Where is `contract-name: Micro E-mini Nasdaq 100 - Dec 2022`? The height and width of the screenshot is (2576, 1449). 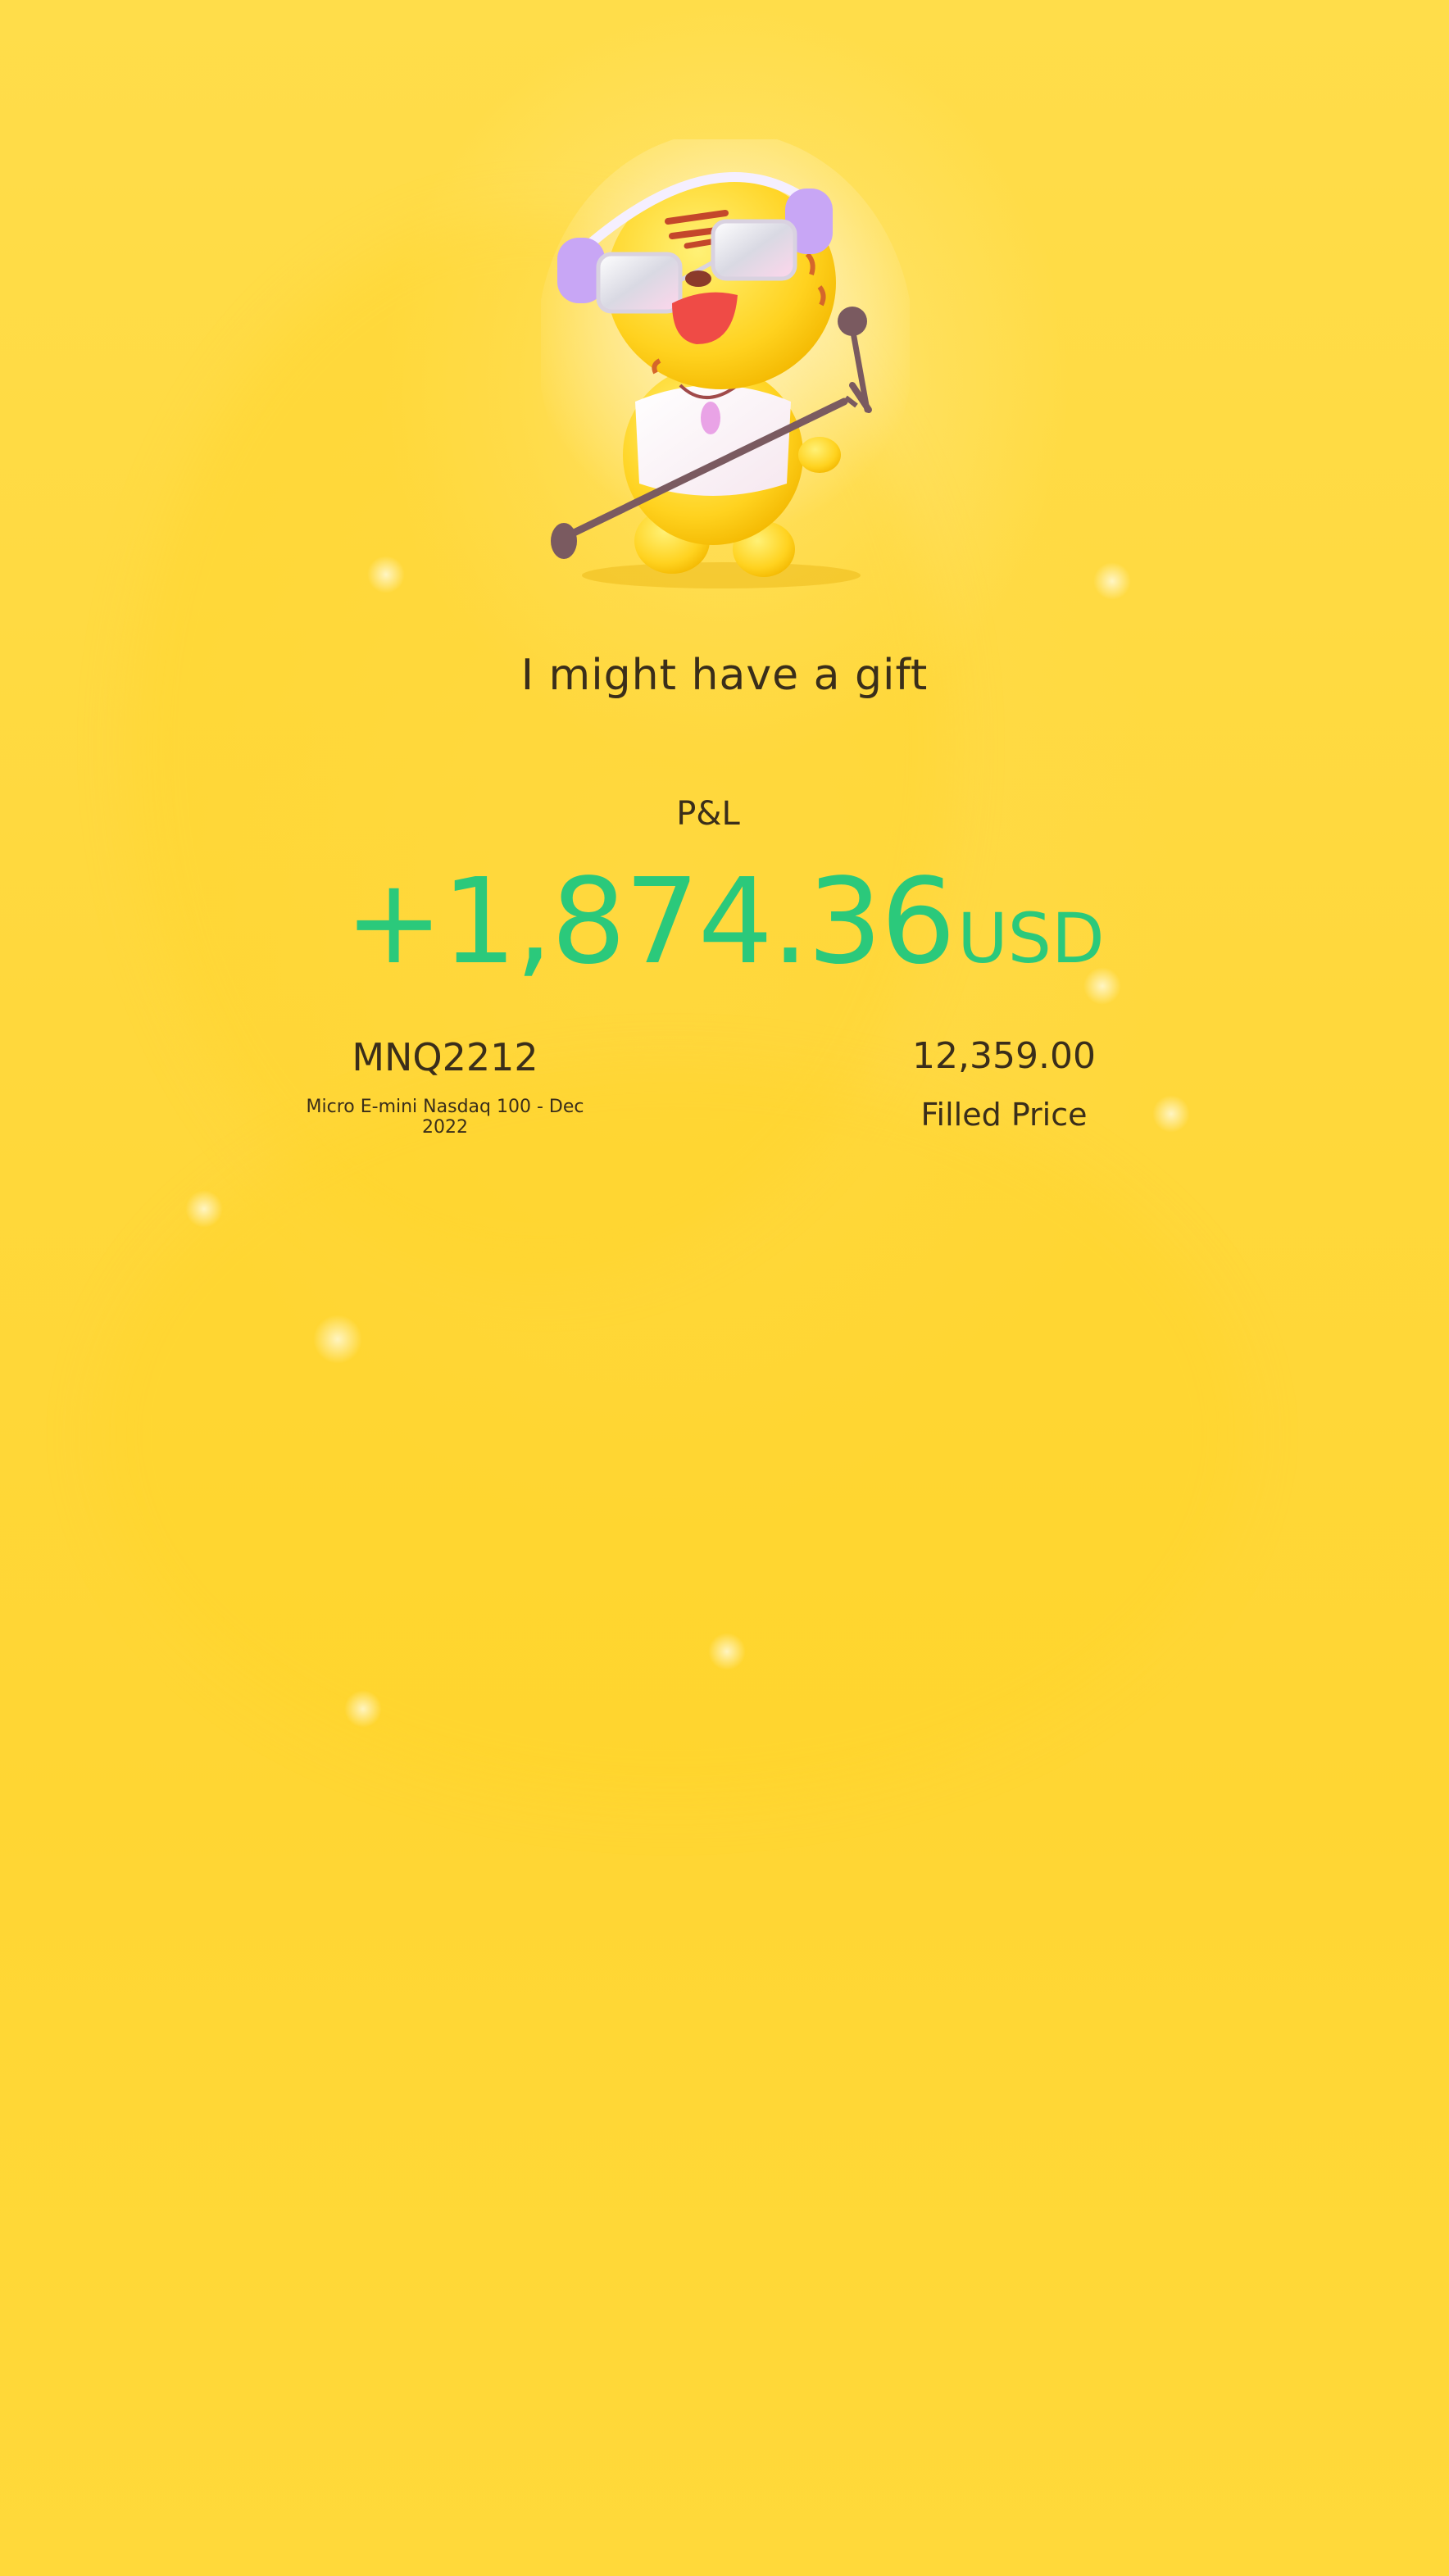 contract-name: Micro E-mini Nasdaq 100 - Dec 2022 is located at coordinates (445, 1117).